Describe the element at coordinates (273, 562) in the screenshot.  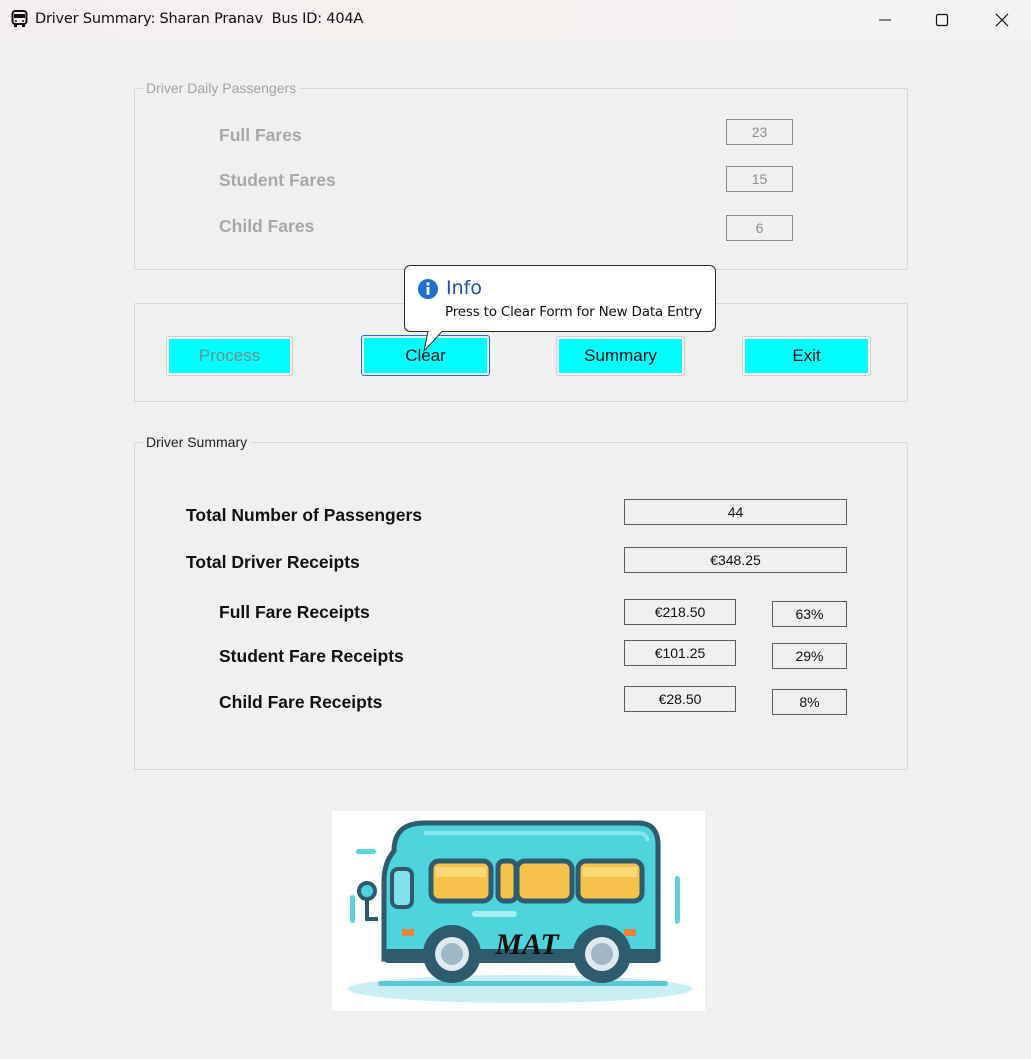
I see `total-receipts-label: Total Driver Receipts` at that location.